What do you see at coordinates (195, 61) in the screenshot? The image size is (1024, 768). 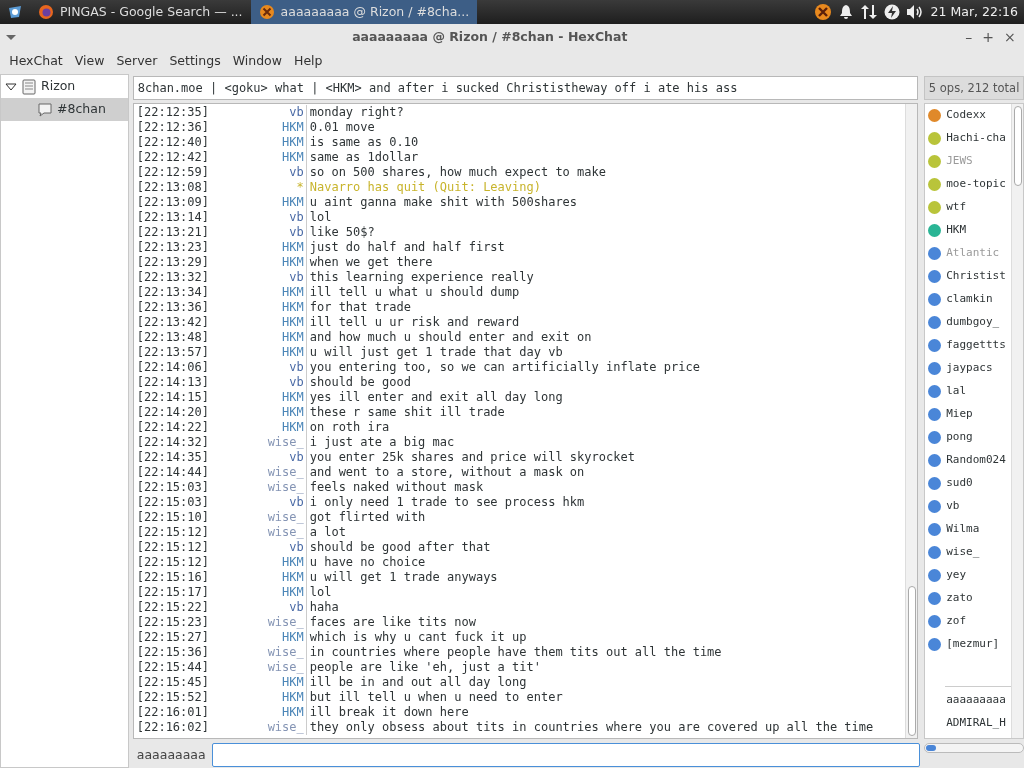 I see `menu-item: Settings` at bounding box center [195, 61].